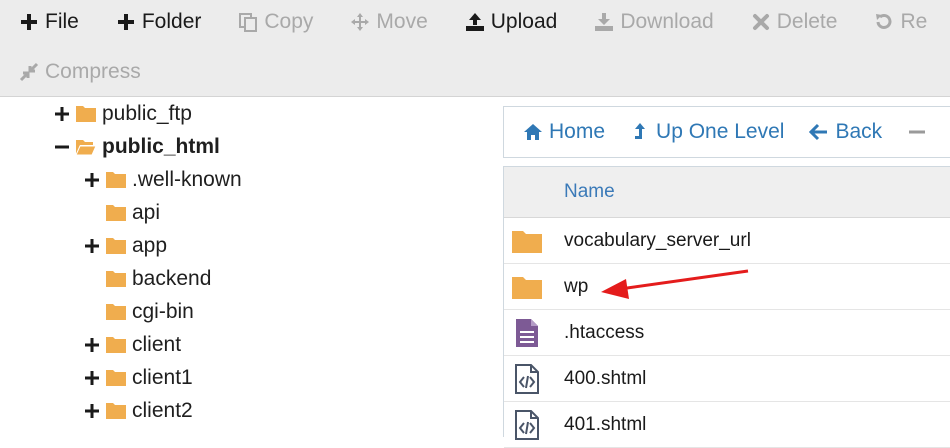 The width and height of the screenshot is (950, 448). I want to click on home-label: Home, so click(577, 131).